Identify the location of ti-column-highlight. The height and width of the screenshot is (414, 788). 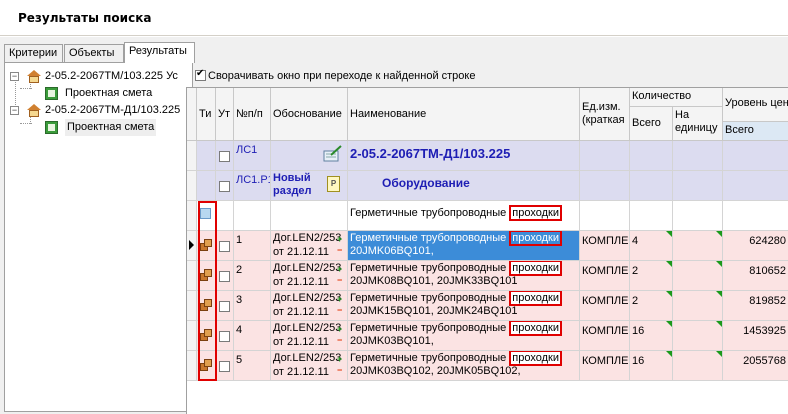
(207, 291).